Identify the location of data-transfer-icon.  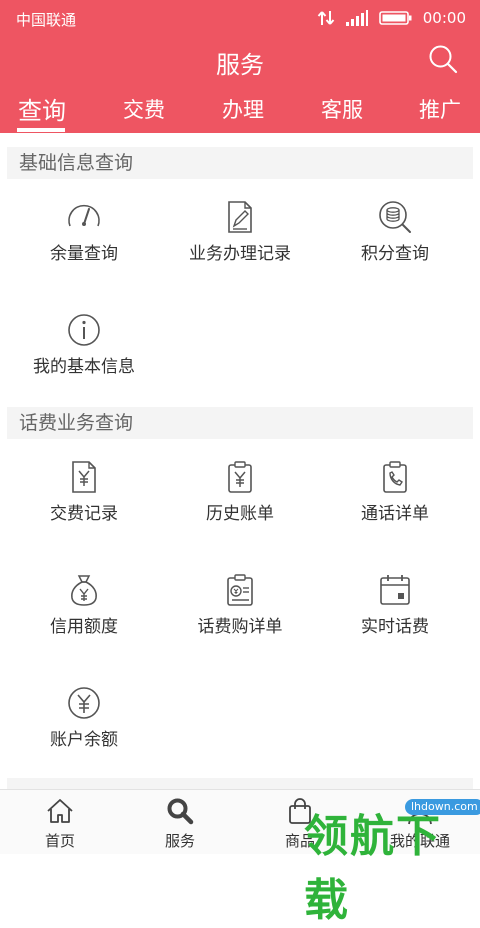
(326, 18).